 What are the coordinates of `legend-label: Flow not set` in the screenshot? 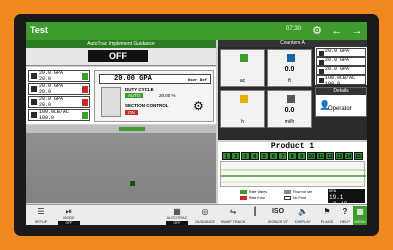 It's located at (302, 192).